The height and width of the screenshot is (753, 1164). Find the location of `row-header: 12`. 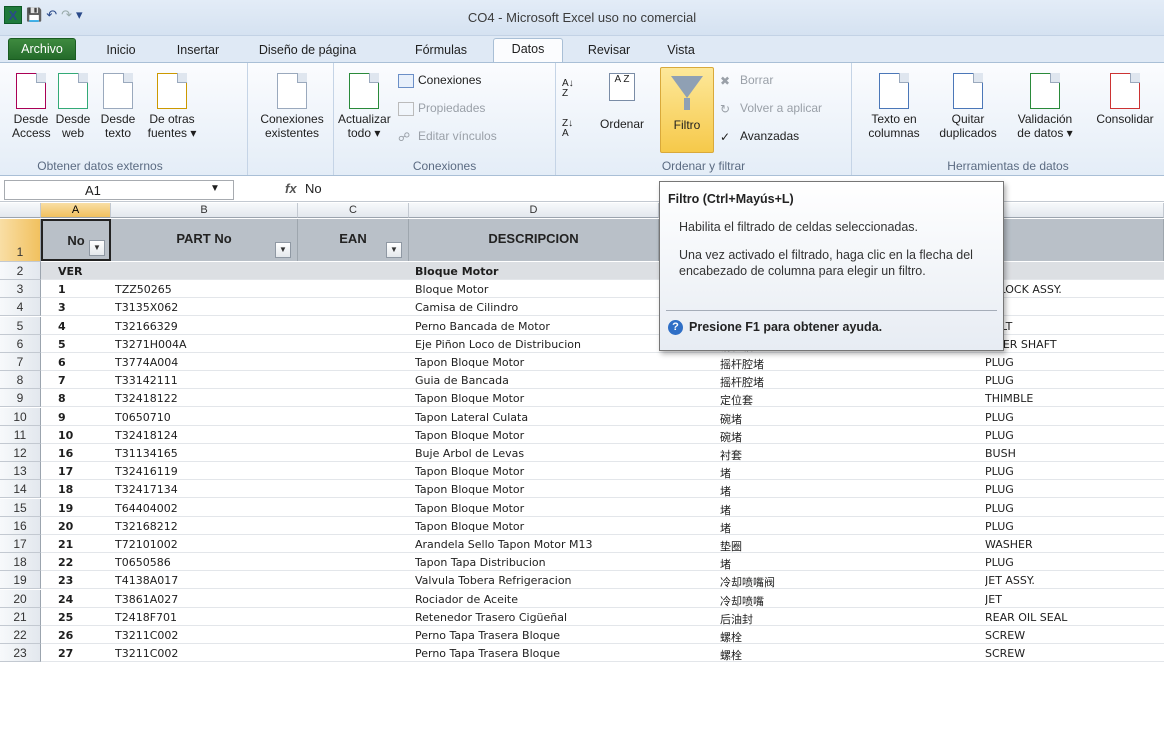

row-header: 12 is located at coordinates (20, 453).